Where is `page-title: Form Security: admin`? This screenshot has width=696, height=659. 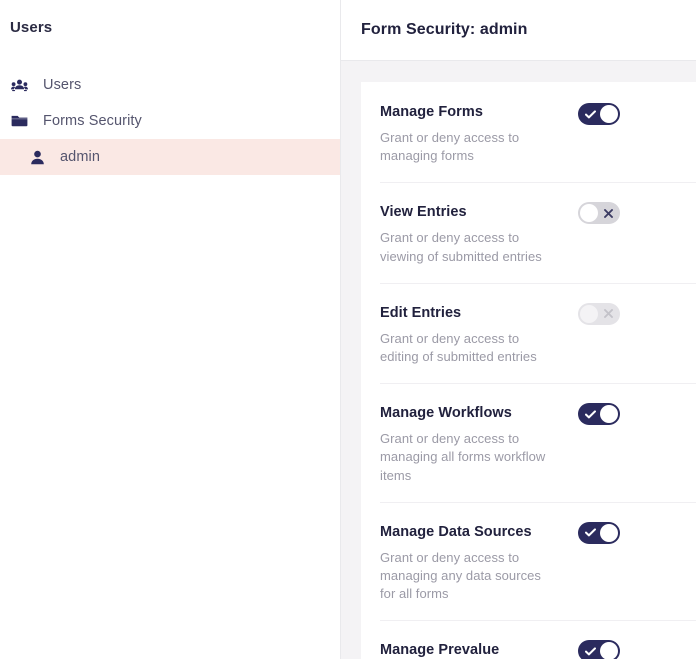
page-title: Form Security: admin is located at coordinates (444, 29).